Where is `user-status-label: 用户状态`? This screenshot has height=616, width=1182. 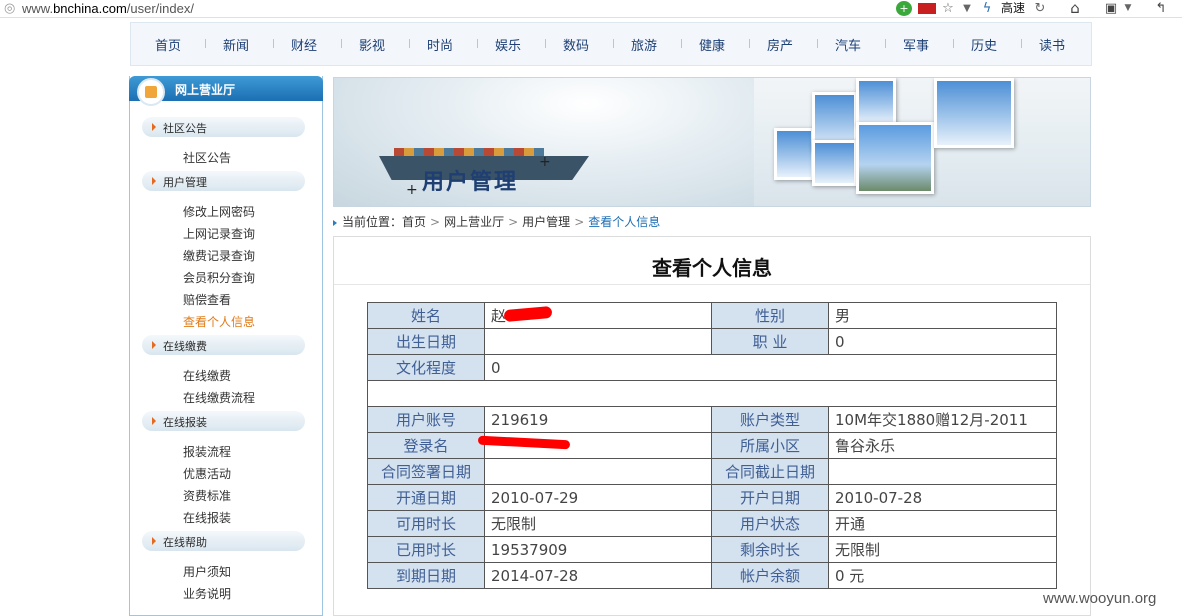
user-status-label: 用户状态 is located at coordinates (770, 523).